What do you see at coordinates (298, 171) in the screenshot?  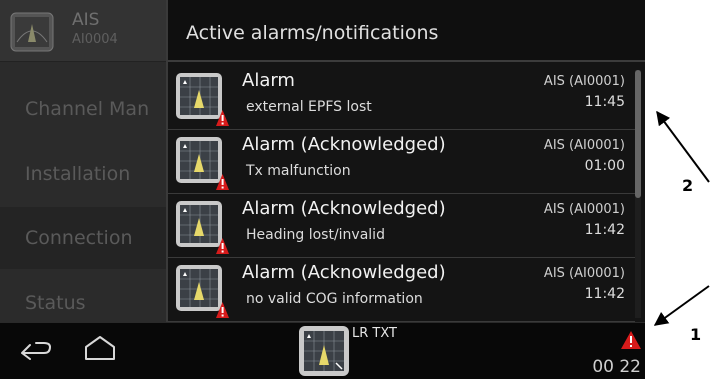 I see `notification-message: Tx malfunction` at bounding box center [298, 171].